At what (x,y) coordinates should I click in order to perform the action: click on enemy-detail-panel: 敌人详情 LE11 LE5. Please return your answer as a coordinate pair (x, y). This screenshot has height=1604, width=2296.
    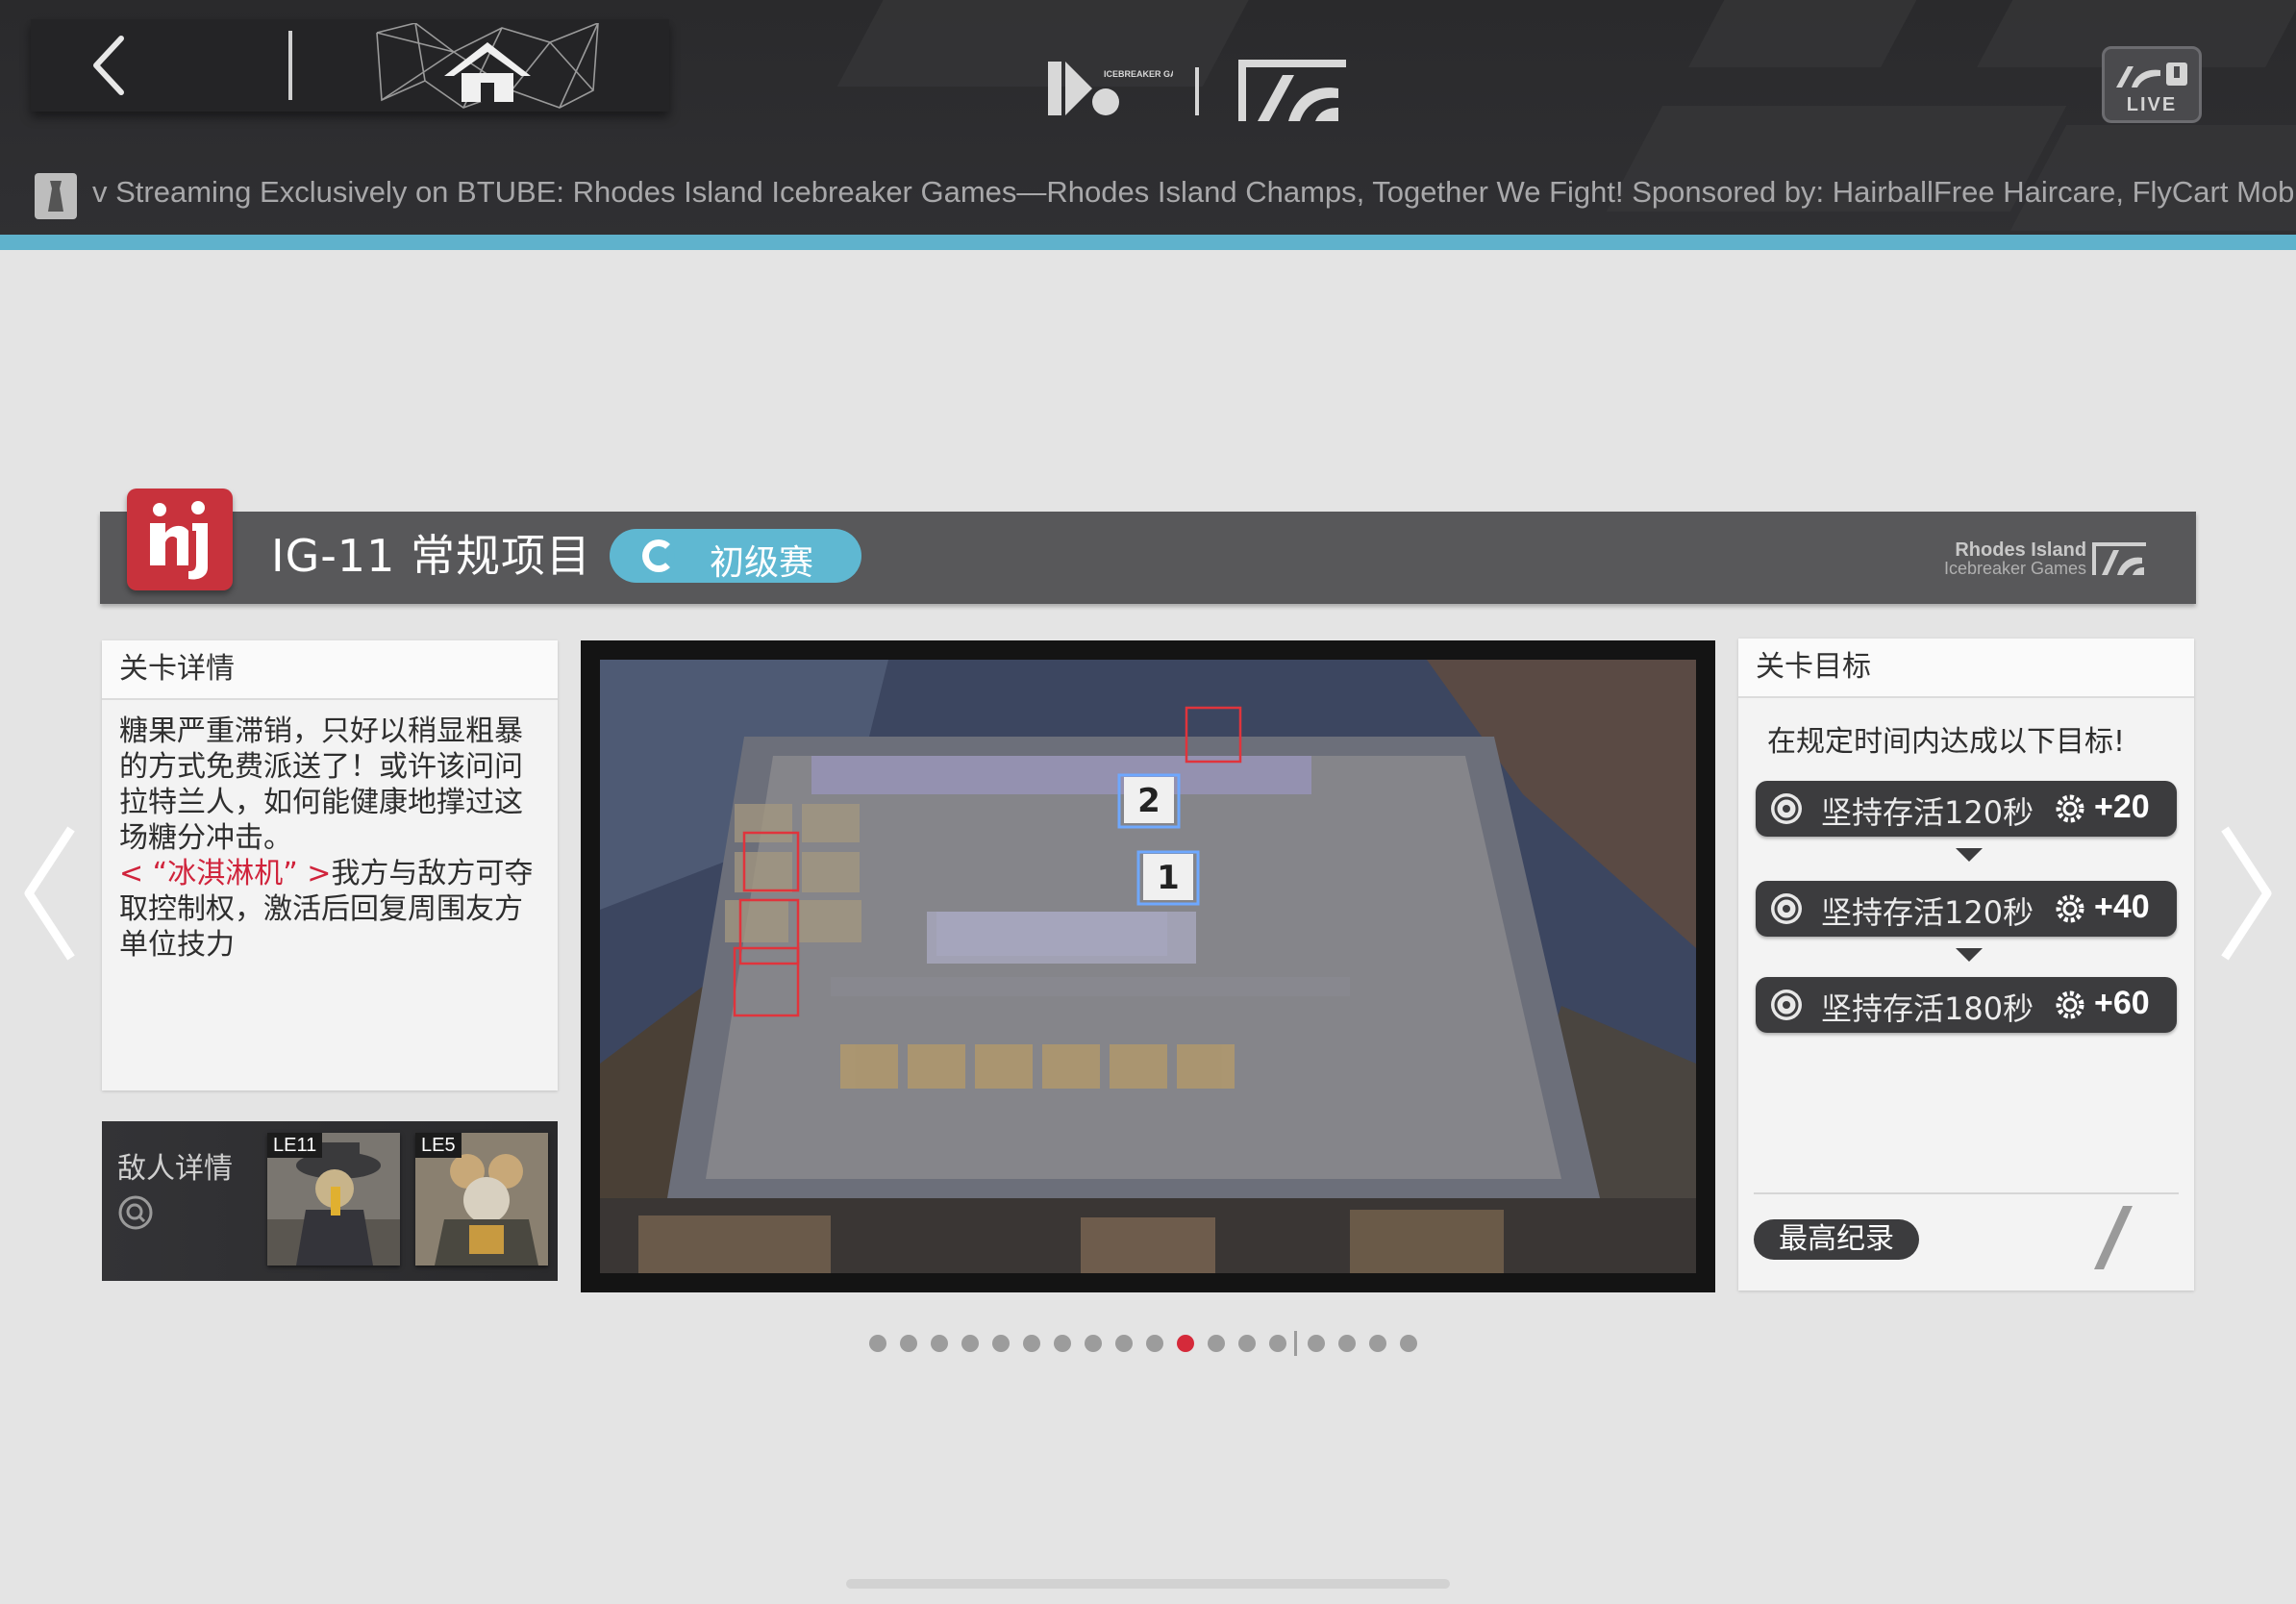
    Looking at the image, I should click on (330, 1201).